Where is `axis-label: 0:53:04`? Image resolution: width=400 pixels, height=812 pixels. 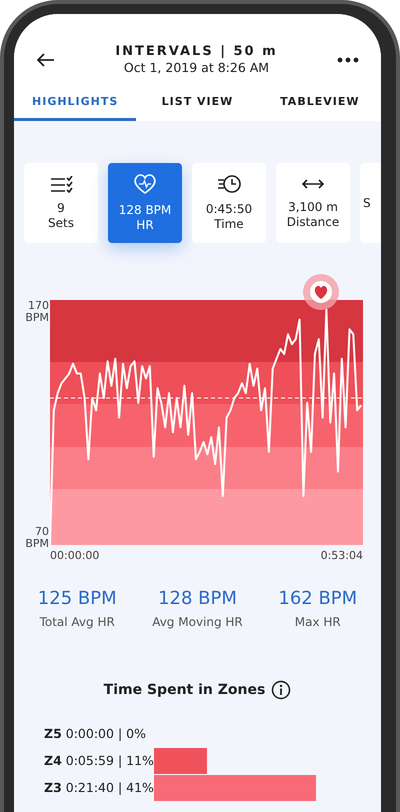
axis-label: 0:53:04 is located at coordinates (341, 555).